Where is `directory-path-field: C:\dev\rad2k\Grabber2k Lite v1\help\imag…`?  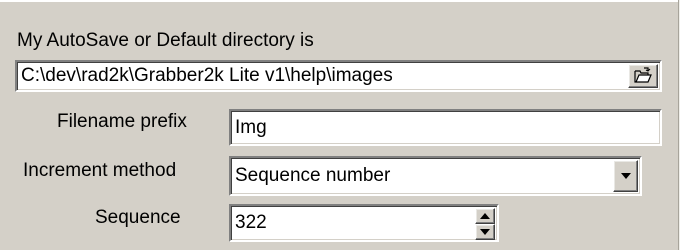
directory-path-field: C:\dev\rad2k\Grabber2k Lite v1\help\imag… is located at coordinates (338, 76).